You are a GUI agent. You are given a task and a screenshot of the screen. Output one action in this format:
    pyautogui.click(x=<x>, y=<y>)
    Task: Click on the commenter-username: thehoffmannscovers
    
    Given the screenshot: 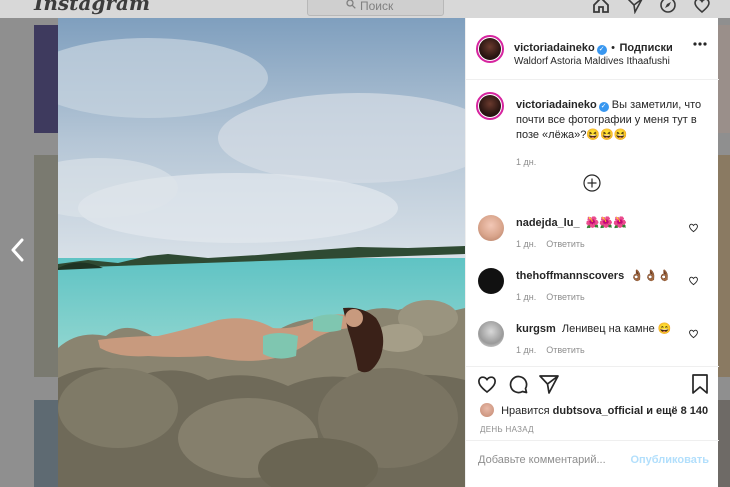 What is the action you would take?
    pyautogui.click(x=570, y=276)
    